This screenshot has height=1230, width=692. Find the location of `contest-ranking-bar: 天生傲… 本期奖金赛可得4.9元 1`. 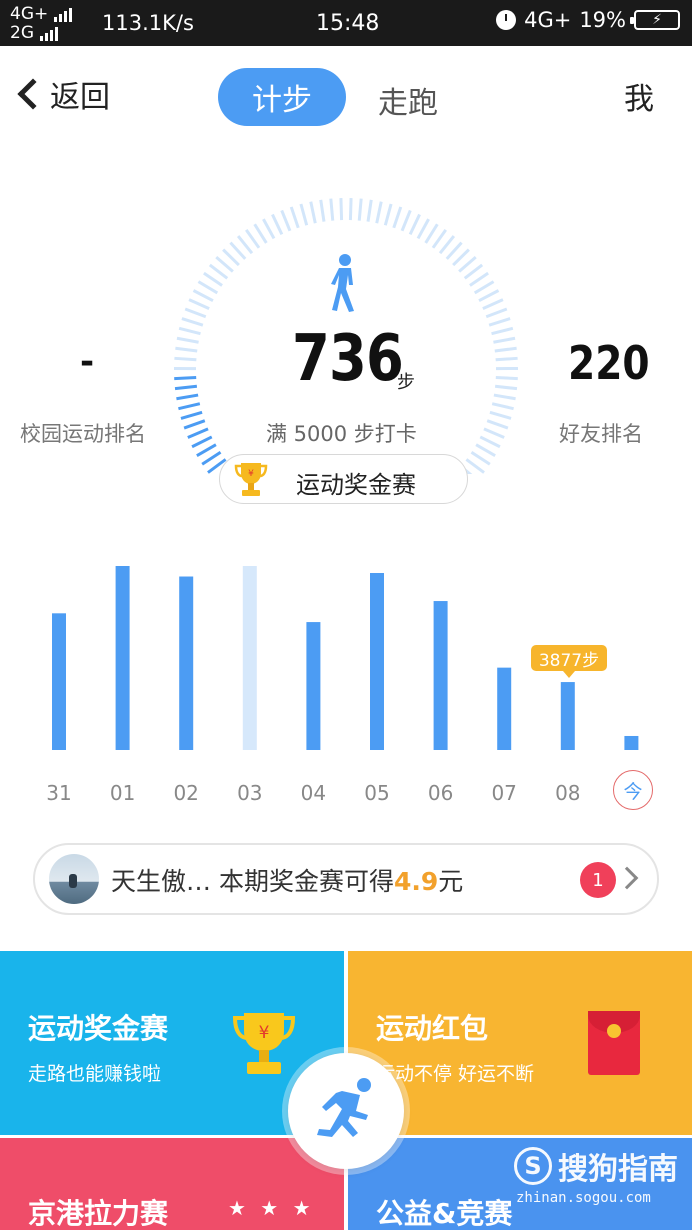

contest-ranking-bar: 天生傲… 本期奖金赛可得4.9元 1 is located at coordinates (346, 879).